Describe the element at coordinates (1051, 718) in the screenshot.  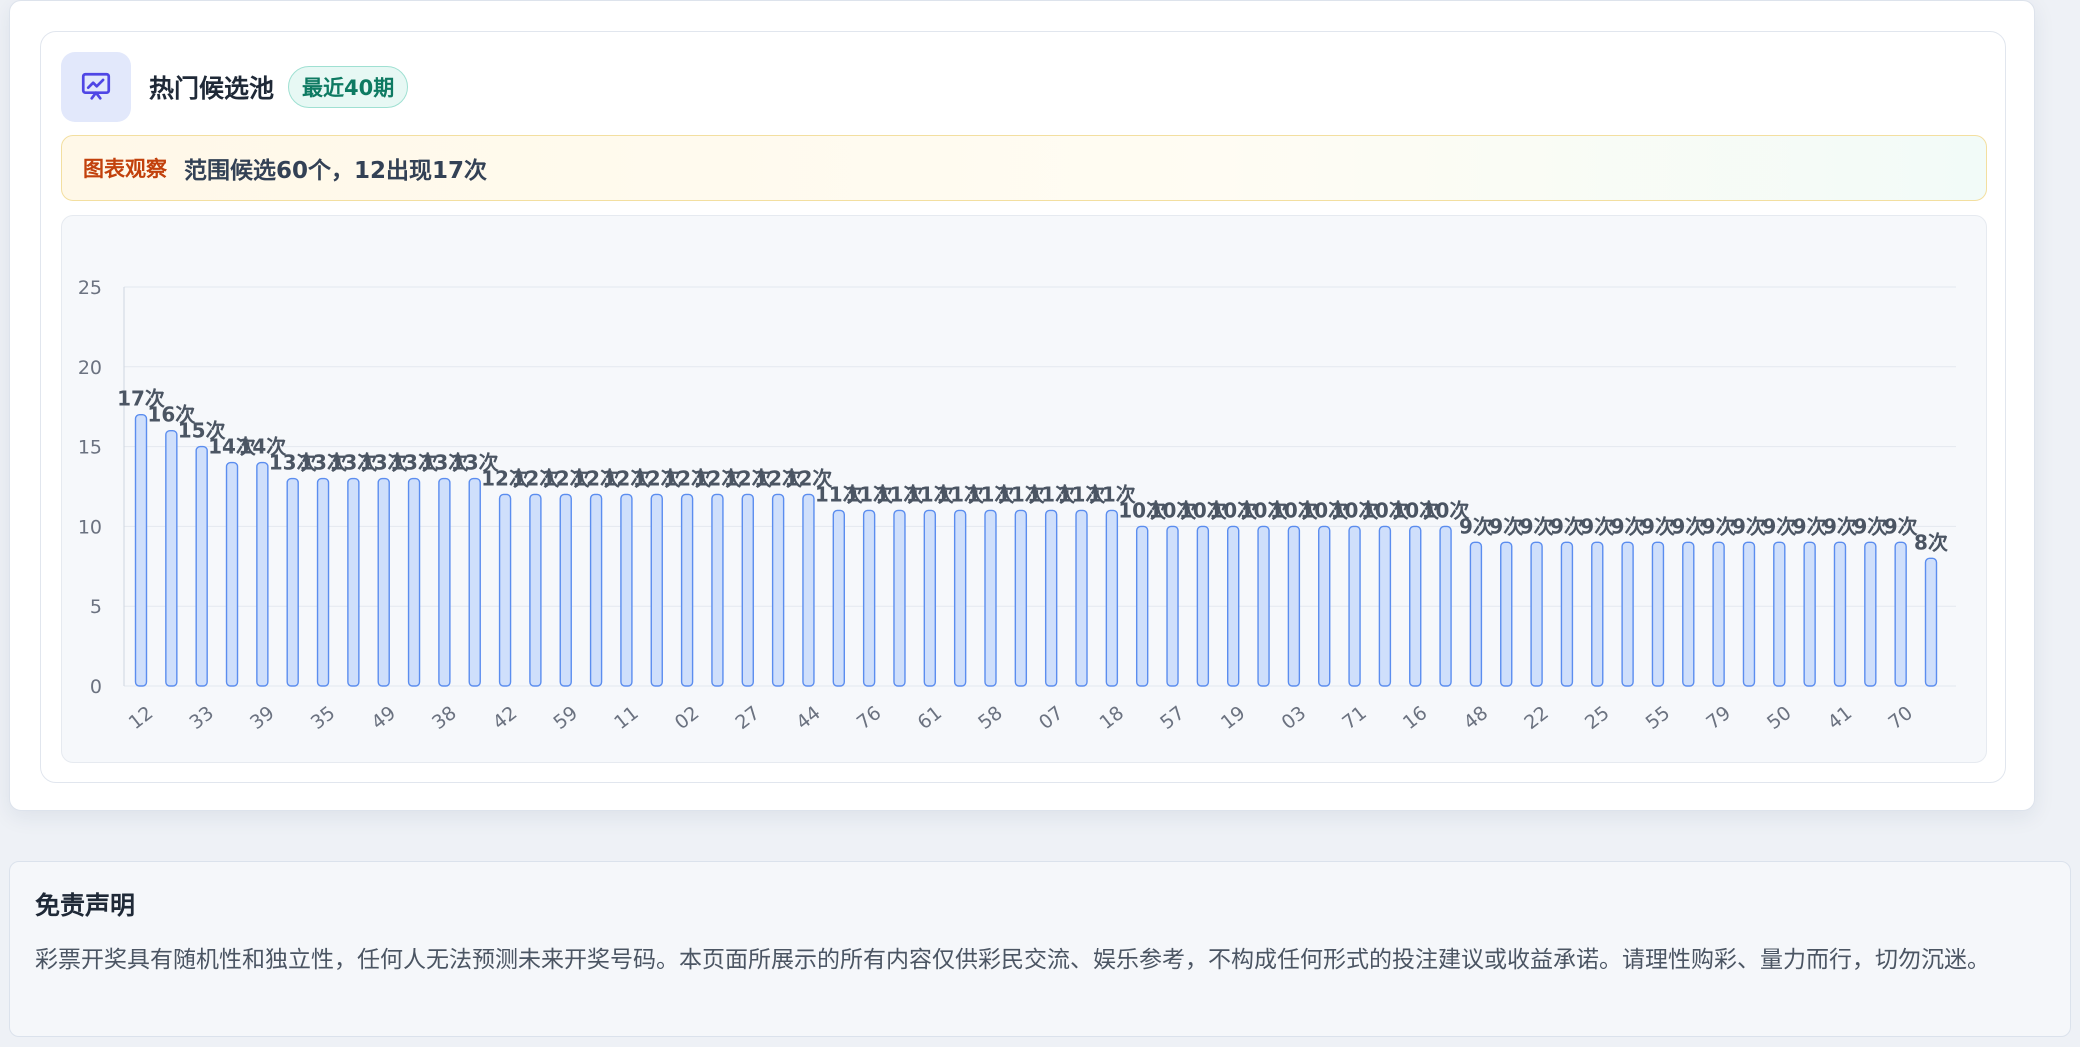
I see `x-tick-label: 07` at that location.